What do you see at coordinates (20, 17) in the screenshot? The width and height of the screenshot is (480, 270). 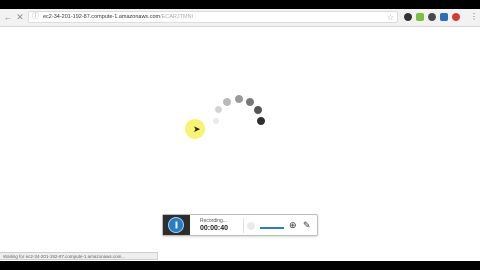 I see `close-x-icon: ✕` at bounding box center [20, 17].